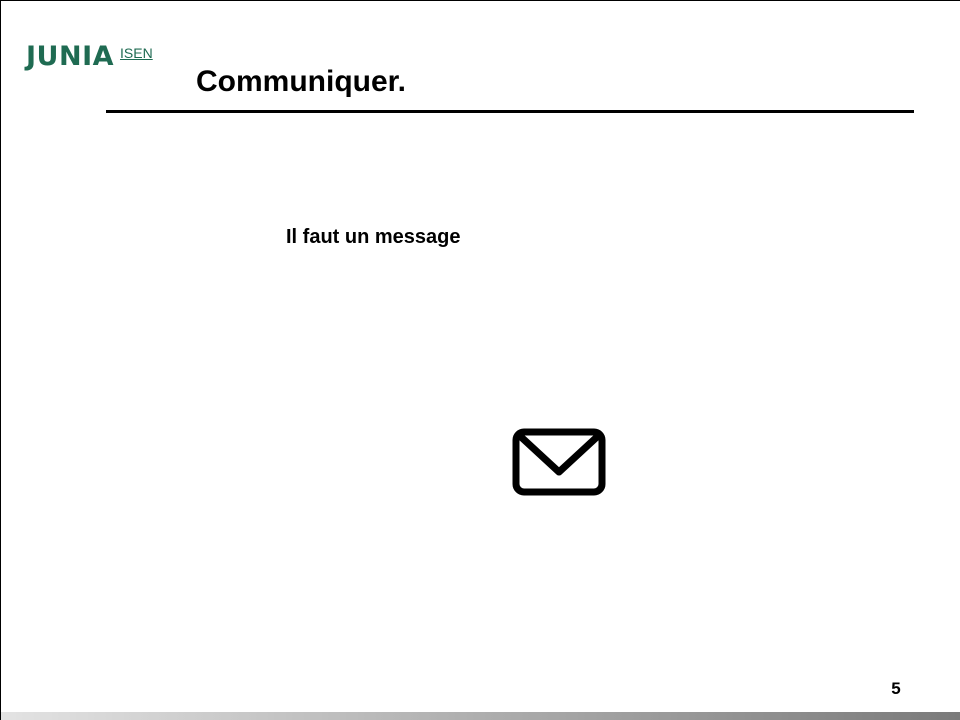 This screenshot has height=720, width=960. What do you see at coordinates (373, 237) in the screenshot?
I see `body-text: Il faut un message` at bounding box center [373, 237].